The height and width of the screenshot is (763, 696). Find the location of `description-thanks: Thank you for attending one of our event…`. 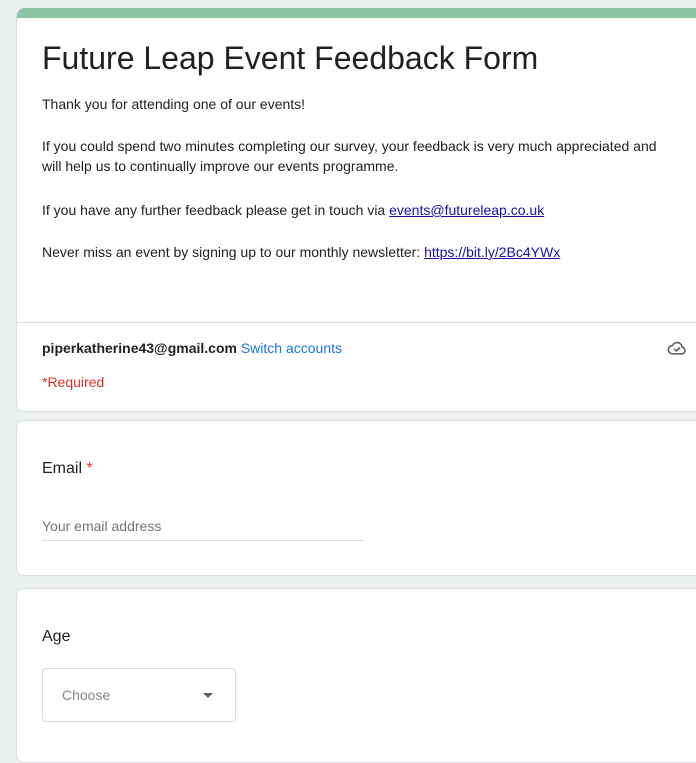

description-thanks: Thank you for attending one of our event… is located at coordinates (174, 104).